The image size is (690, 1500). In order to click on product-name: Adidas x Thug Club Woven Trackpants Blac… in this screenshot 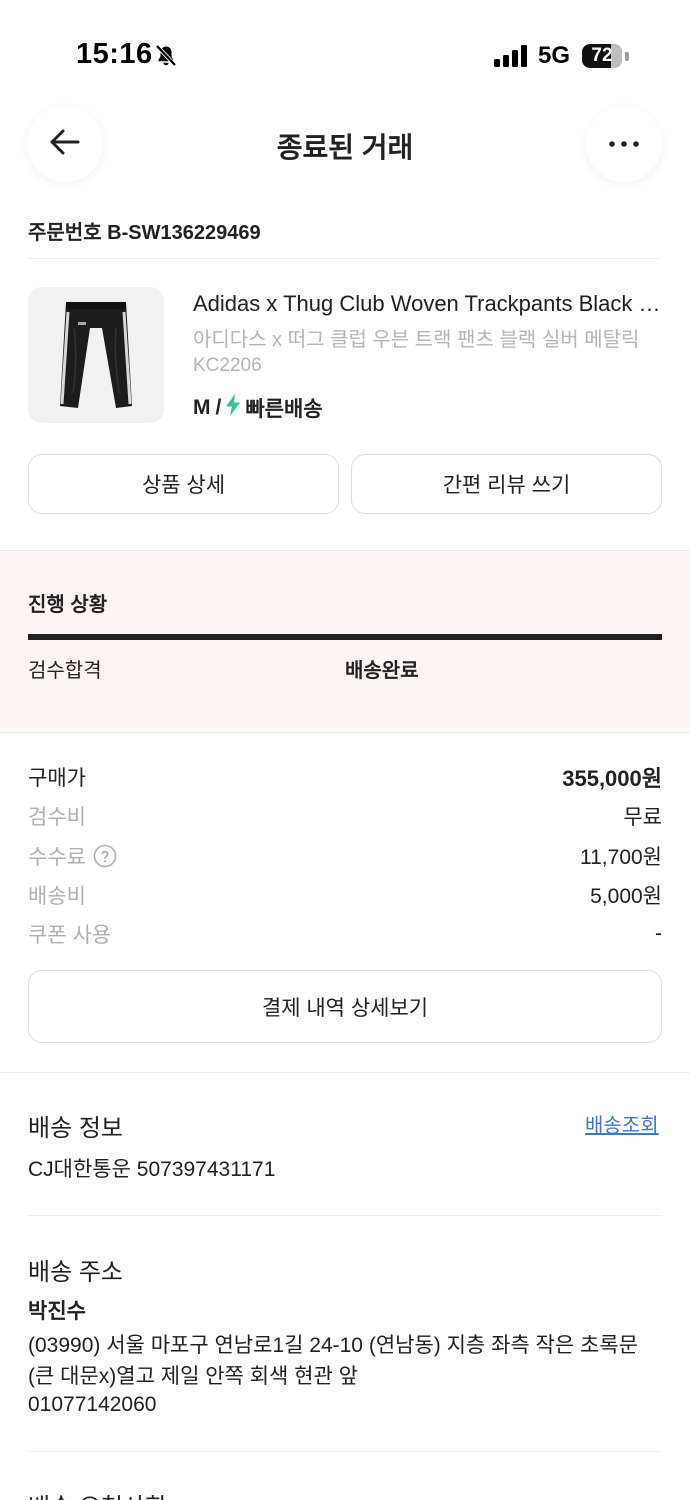, I will do `click(428, 304)`.